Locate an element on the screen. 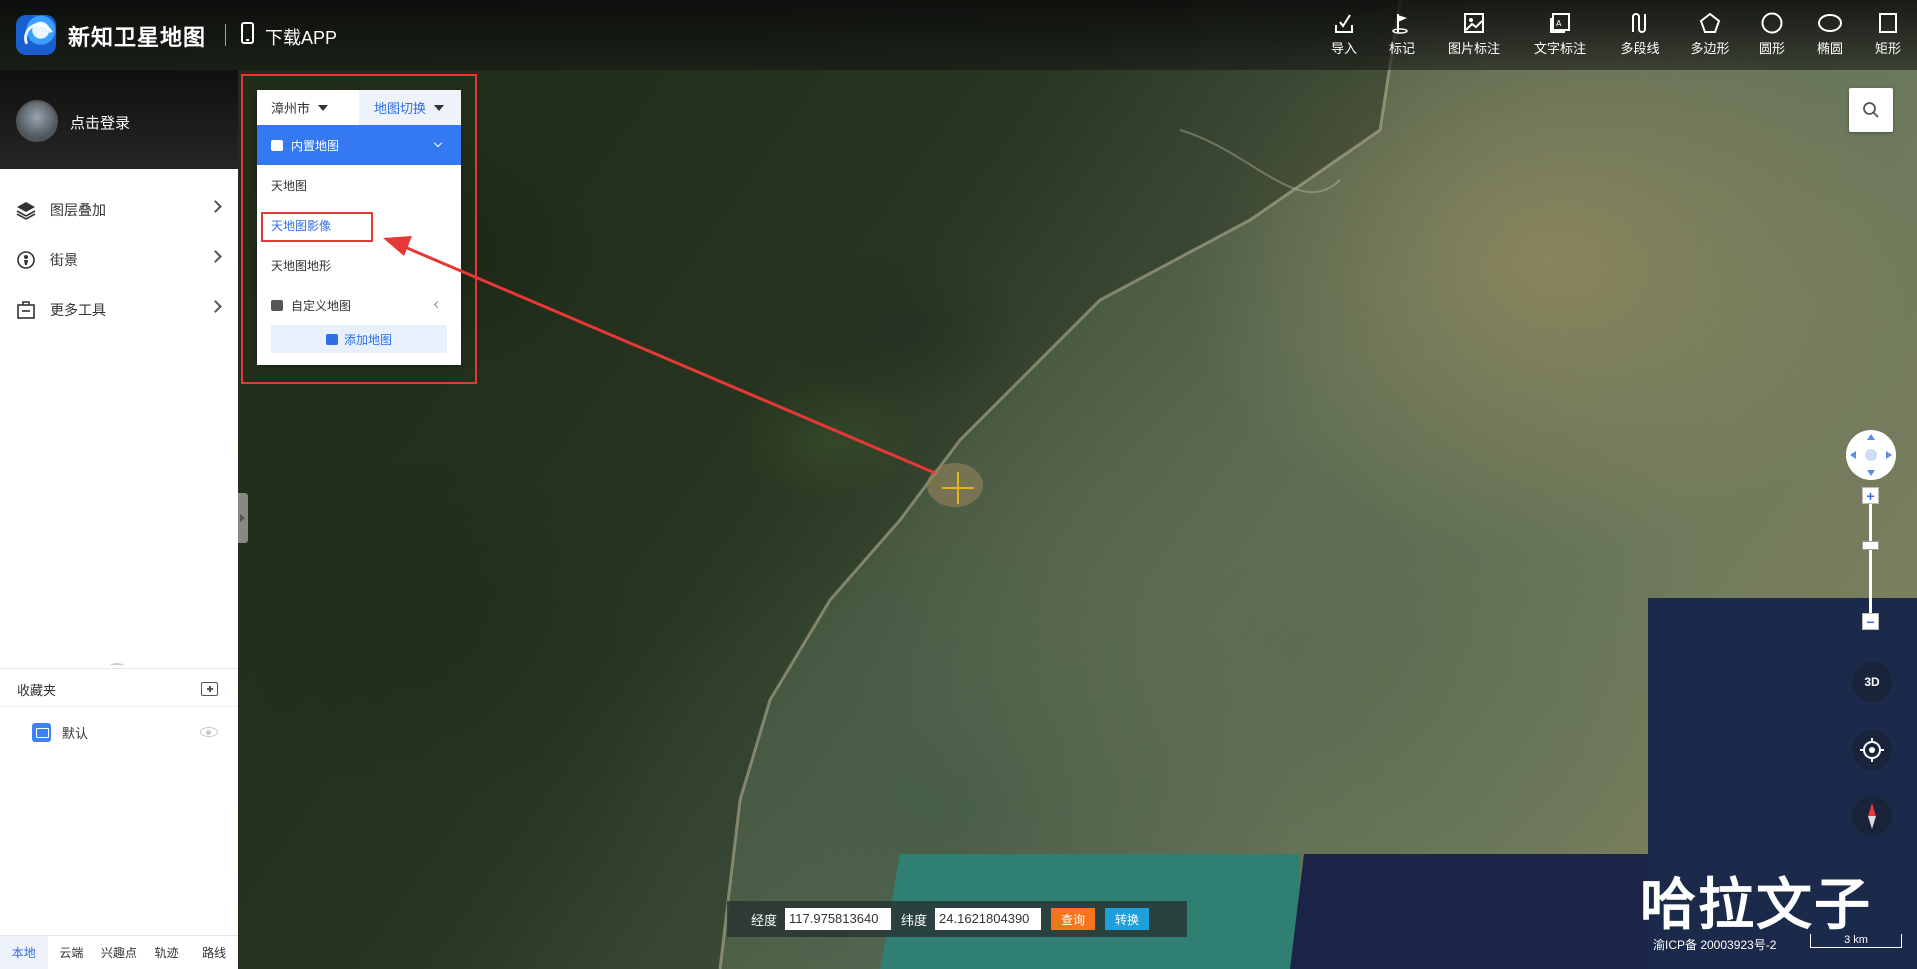 The image size is (1917, 969). sidebar-bottom-tabs: 本地 云端 兴趣点 轨迹 路线 is located at coordinates (119, 952).